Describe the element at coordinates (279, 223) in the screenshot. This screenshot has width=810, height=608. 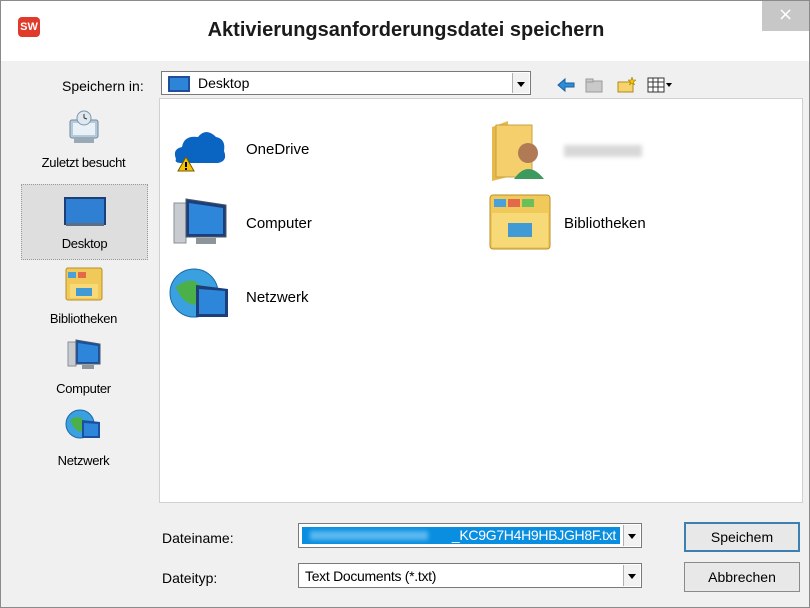
I see `item-label: Computer` at that location.